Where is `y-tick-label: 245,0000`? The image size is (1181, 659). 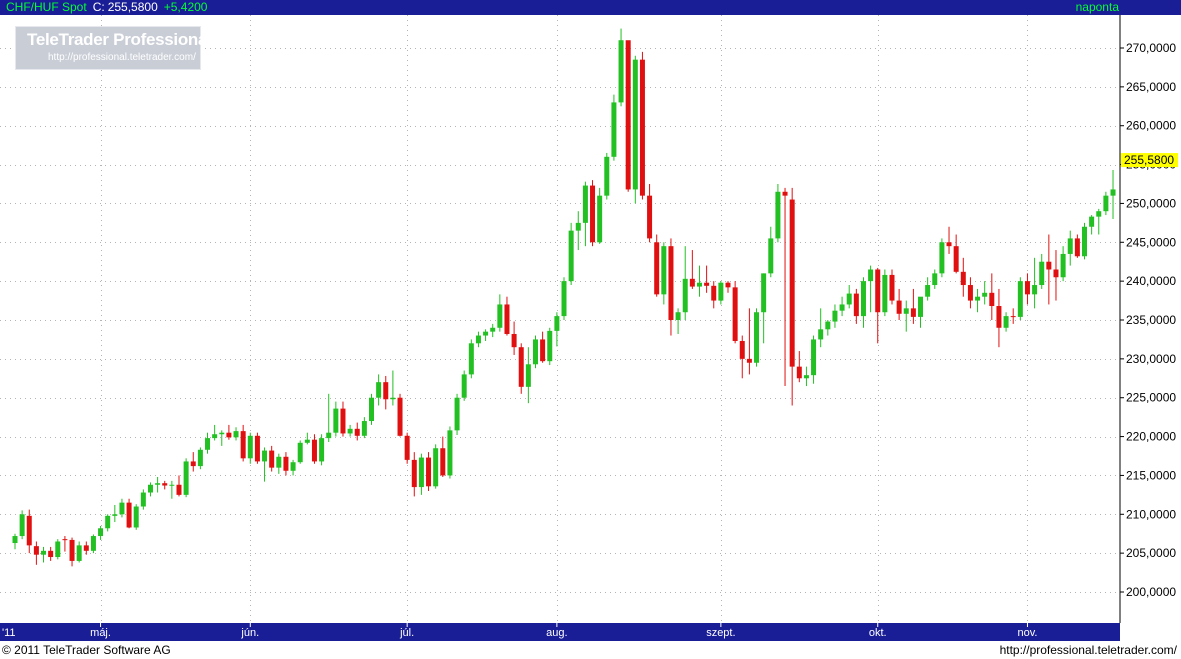
y-tick-label: 245,0000 is located at coordinates (1151, 242).